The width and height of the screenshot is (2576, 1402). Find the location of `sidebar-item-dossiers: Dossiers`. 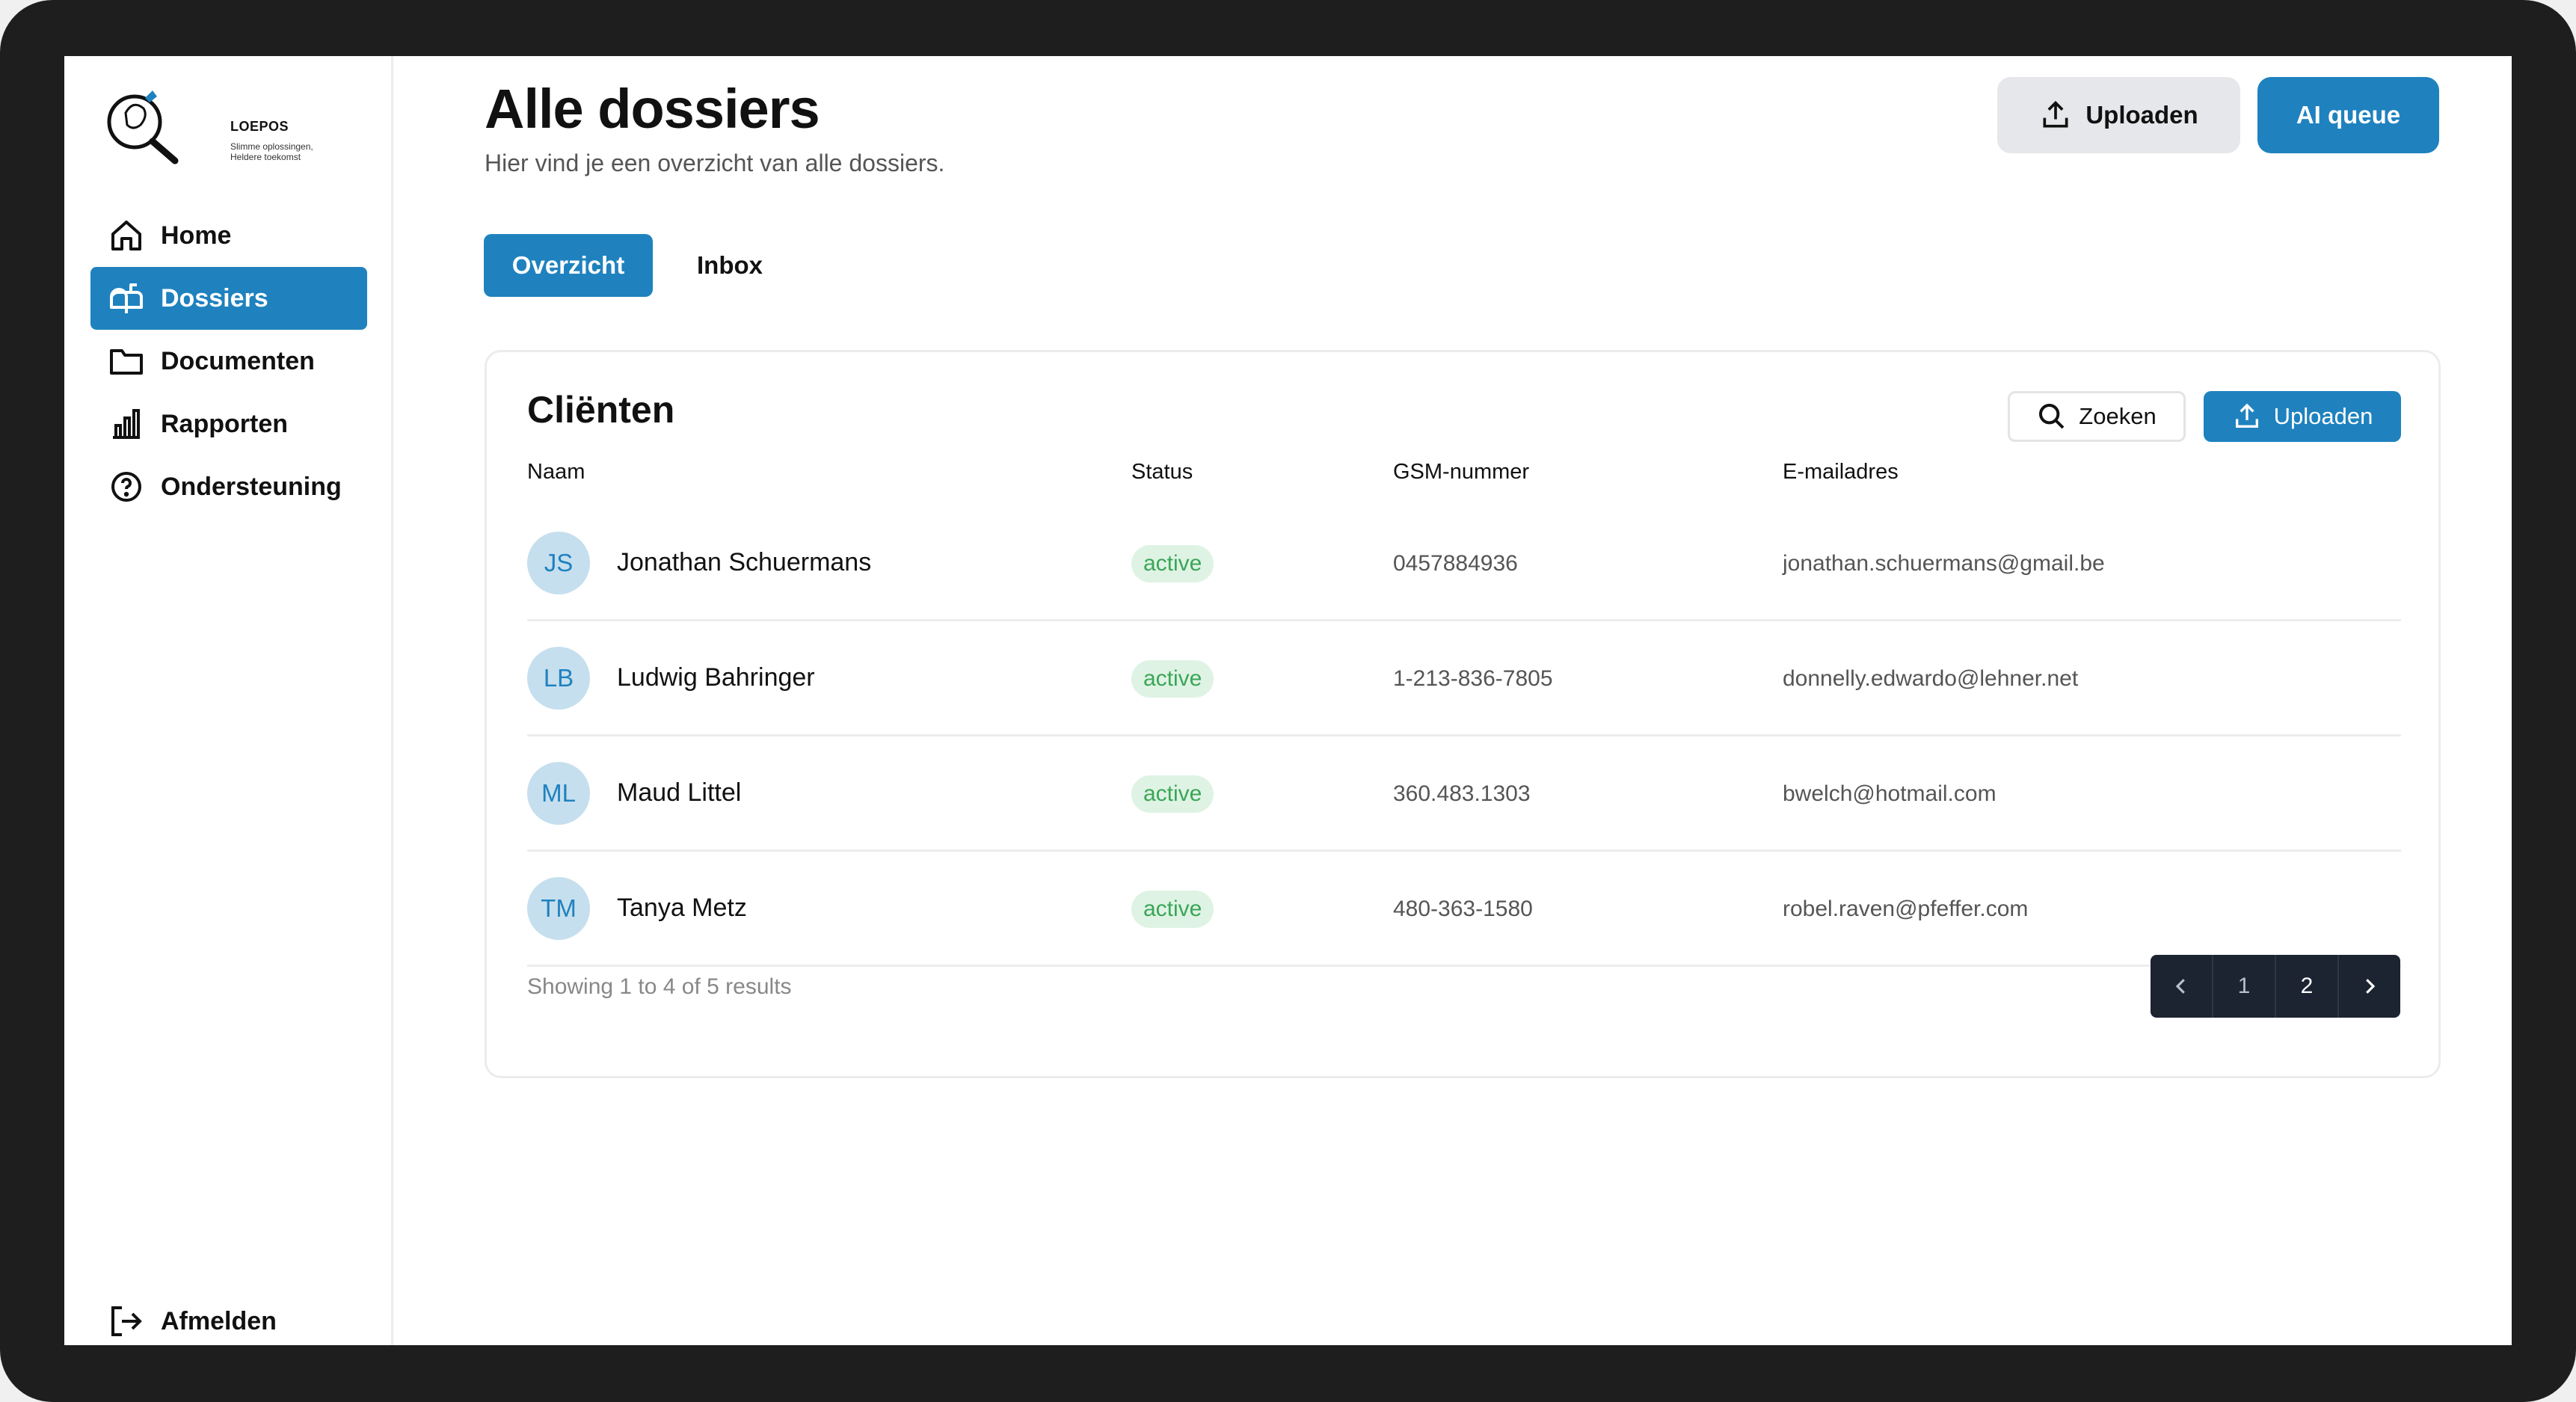

sidebar-item-dossiers: Dossiers is located at coordinates (228, 299).